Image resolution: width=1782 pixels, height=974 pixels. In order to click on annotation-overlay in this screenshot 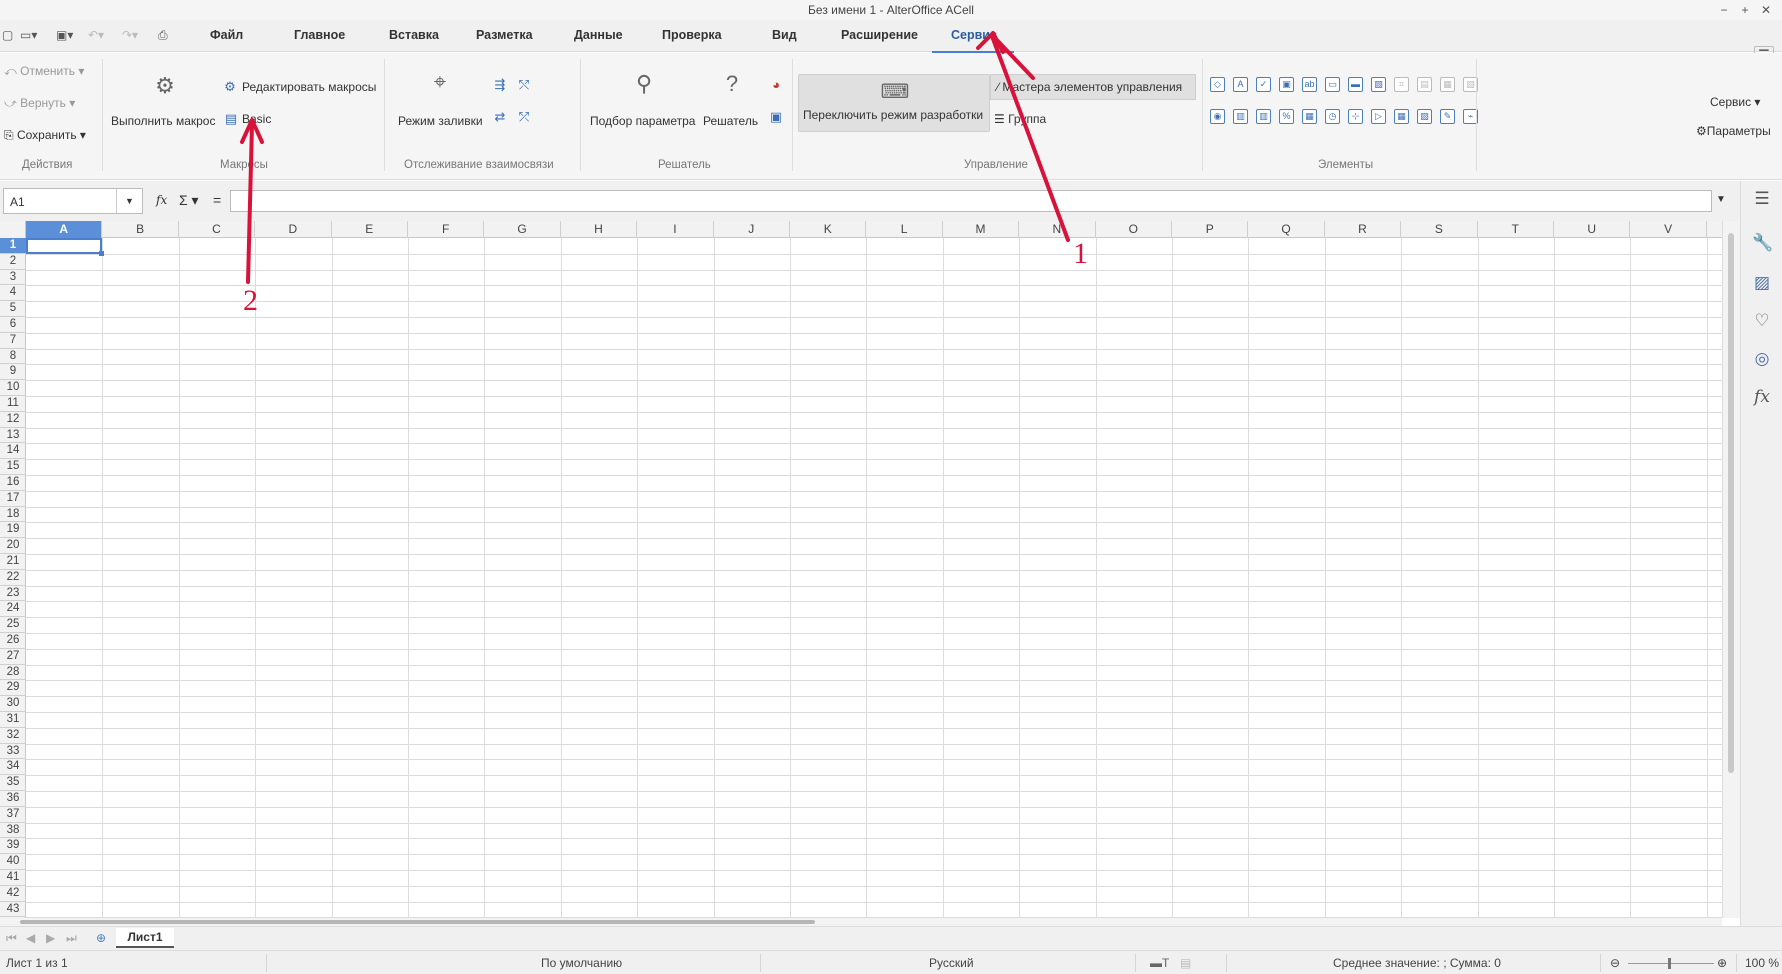, I will do `click(655, 157)`.